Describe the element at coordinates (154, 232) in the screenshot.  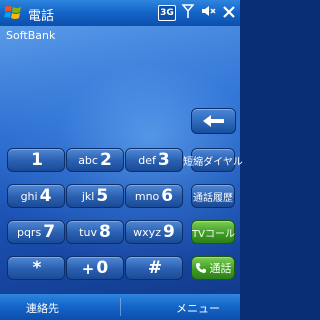
I see `key-9: wxyz 9` at that location.